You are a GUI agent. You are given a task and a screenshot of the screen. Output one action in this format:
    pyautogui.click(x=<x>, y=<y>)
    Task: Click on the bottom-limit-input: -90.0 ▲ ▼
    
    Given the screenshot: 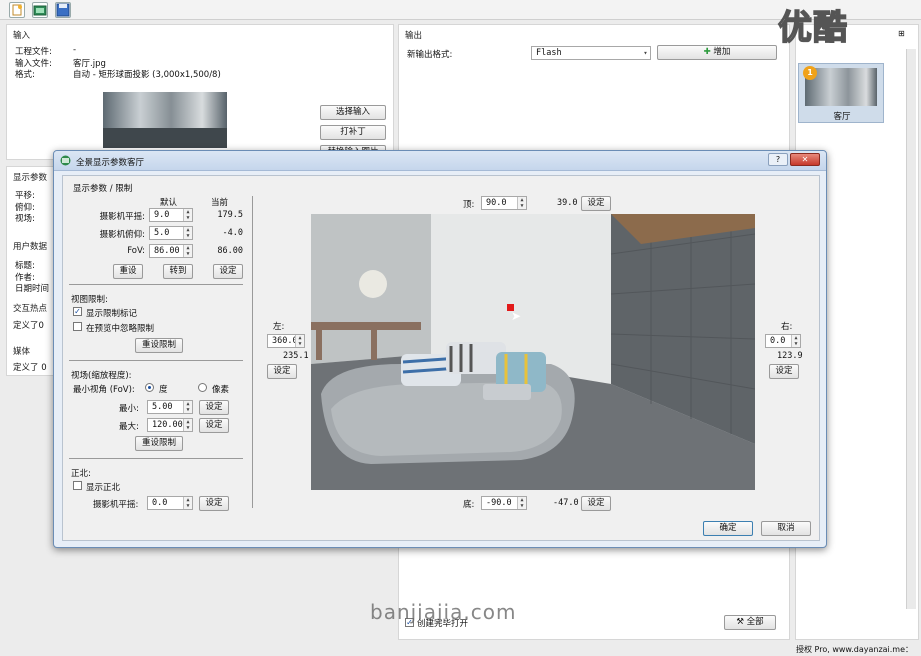 What is the action you would take?
    pyautogui.click(x=504, y=503)
    